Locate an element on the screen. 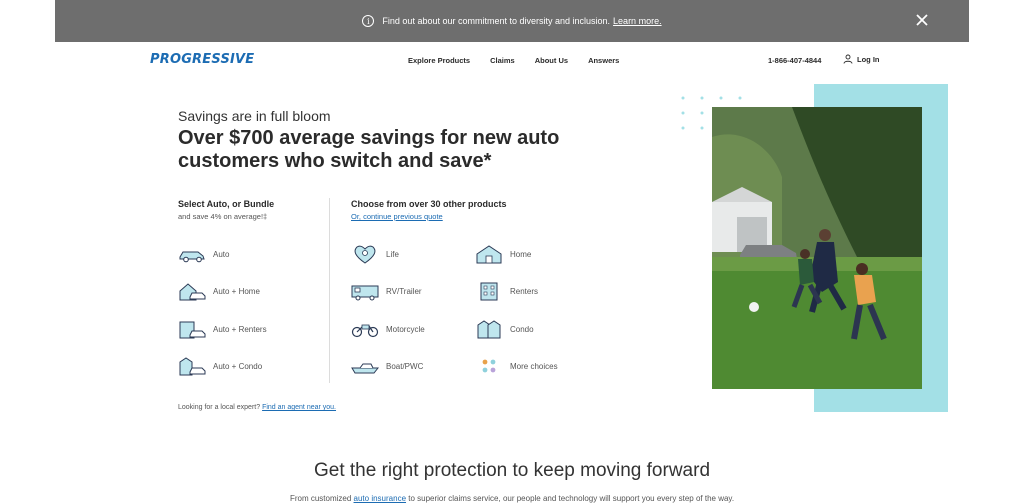  product-label: Auto + Condo is located at coordinates (238, 366).